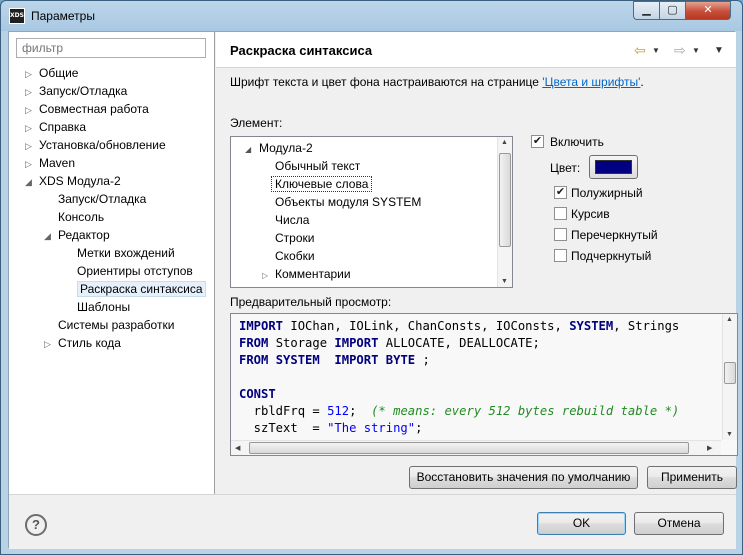  Describe the element at coordinates (696, 50) in the screenshot. I see `forward-dropdown-icon: ▼` at that location.